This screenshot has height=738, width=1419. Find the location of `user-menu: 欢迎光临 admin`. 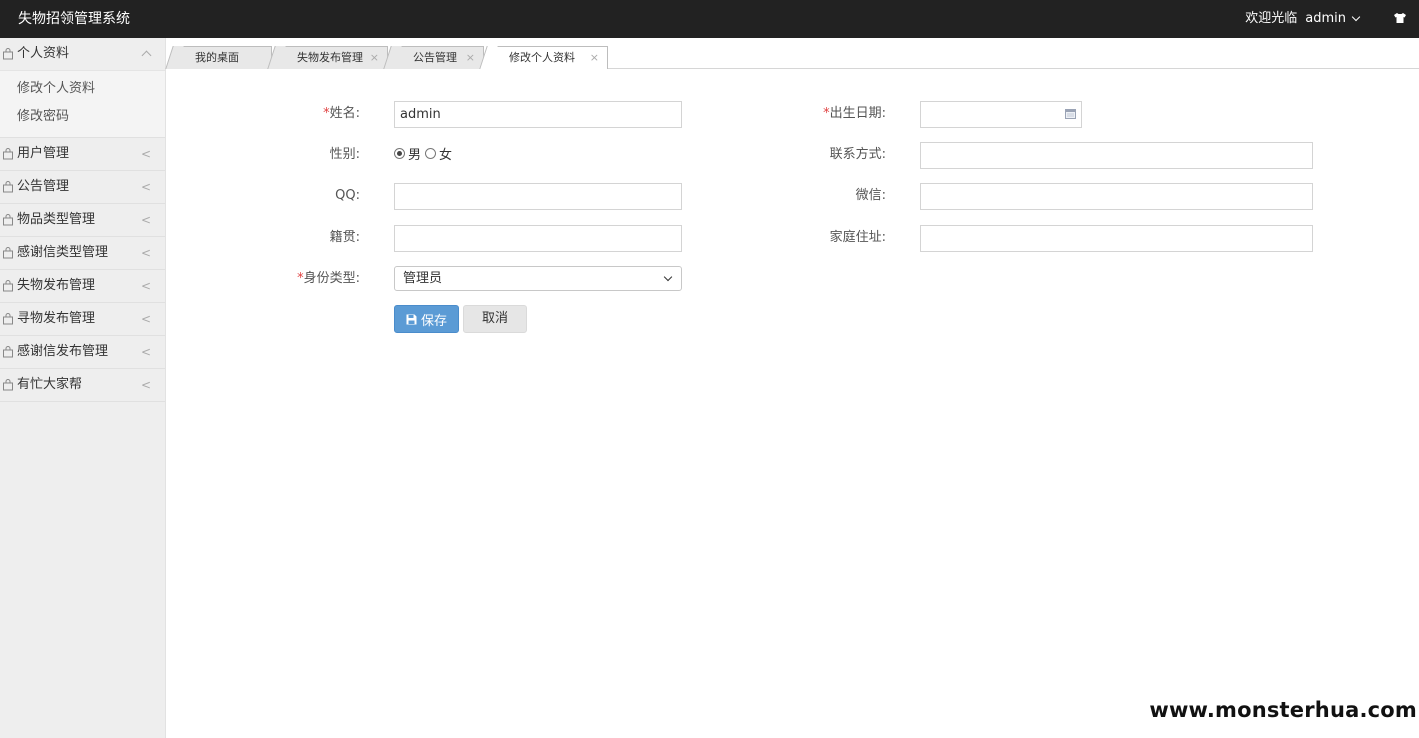

user-menu: 欢迎光临 admin is located at coordinates (1303, 19).